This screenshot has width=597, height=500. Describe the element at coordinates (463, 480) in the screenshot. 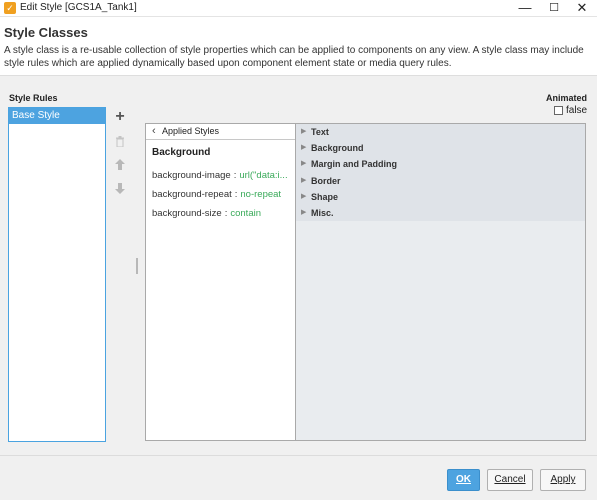

I see `ok-button: OK` at that location.